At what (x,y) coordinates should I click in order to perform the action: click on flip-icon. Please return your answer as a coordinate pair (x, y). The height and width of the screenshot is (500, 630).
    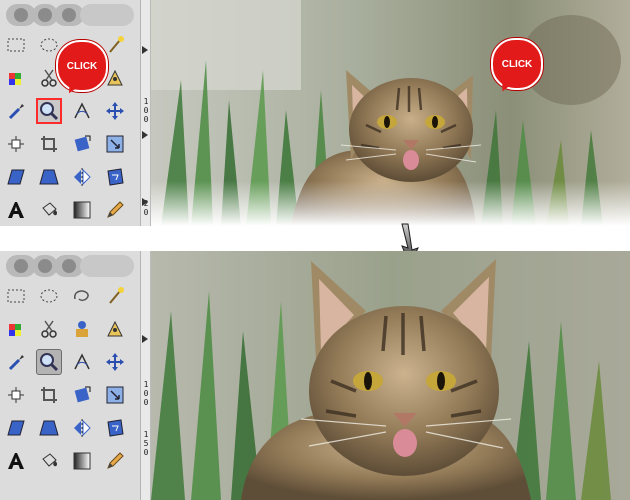
    Looking at the image, I should click on (82, 177).